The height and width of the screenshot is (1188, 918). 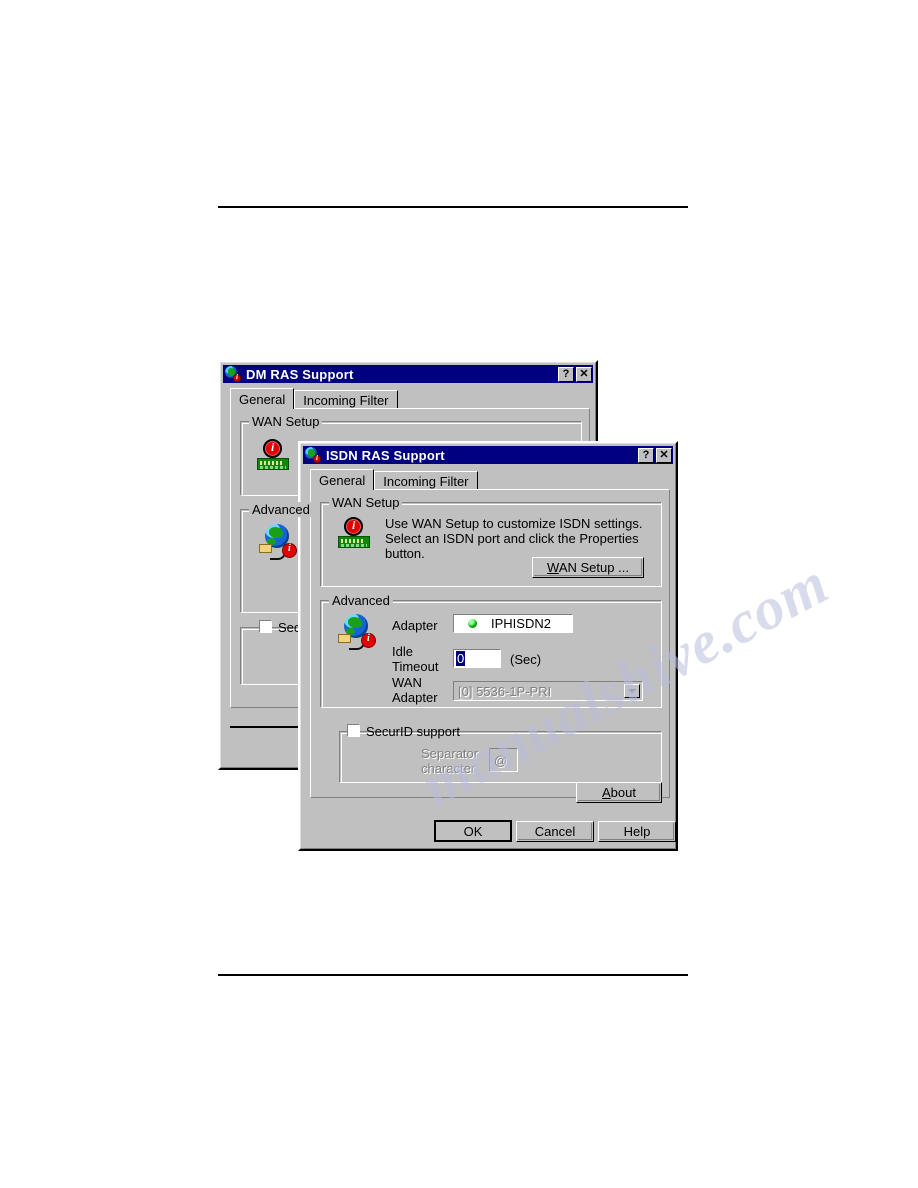 I want to click on dm-help-button: ?, so click(x=566, y=374).